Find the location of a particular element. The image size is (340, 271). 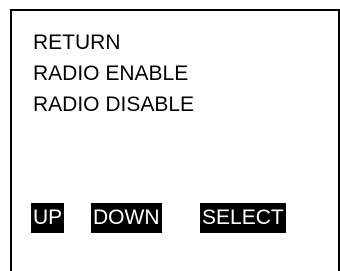

menu-item-radio-disable: RADIO DISABLE is located at coordinates (113, 104).